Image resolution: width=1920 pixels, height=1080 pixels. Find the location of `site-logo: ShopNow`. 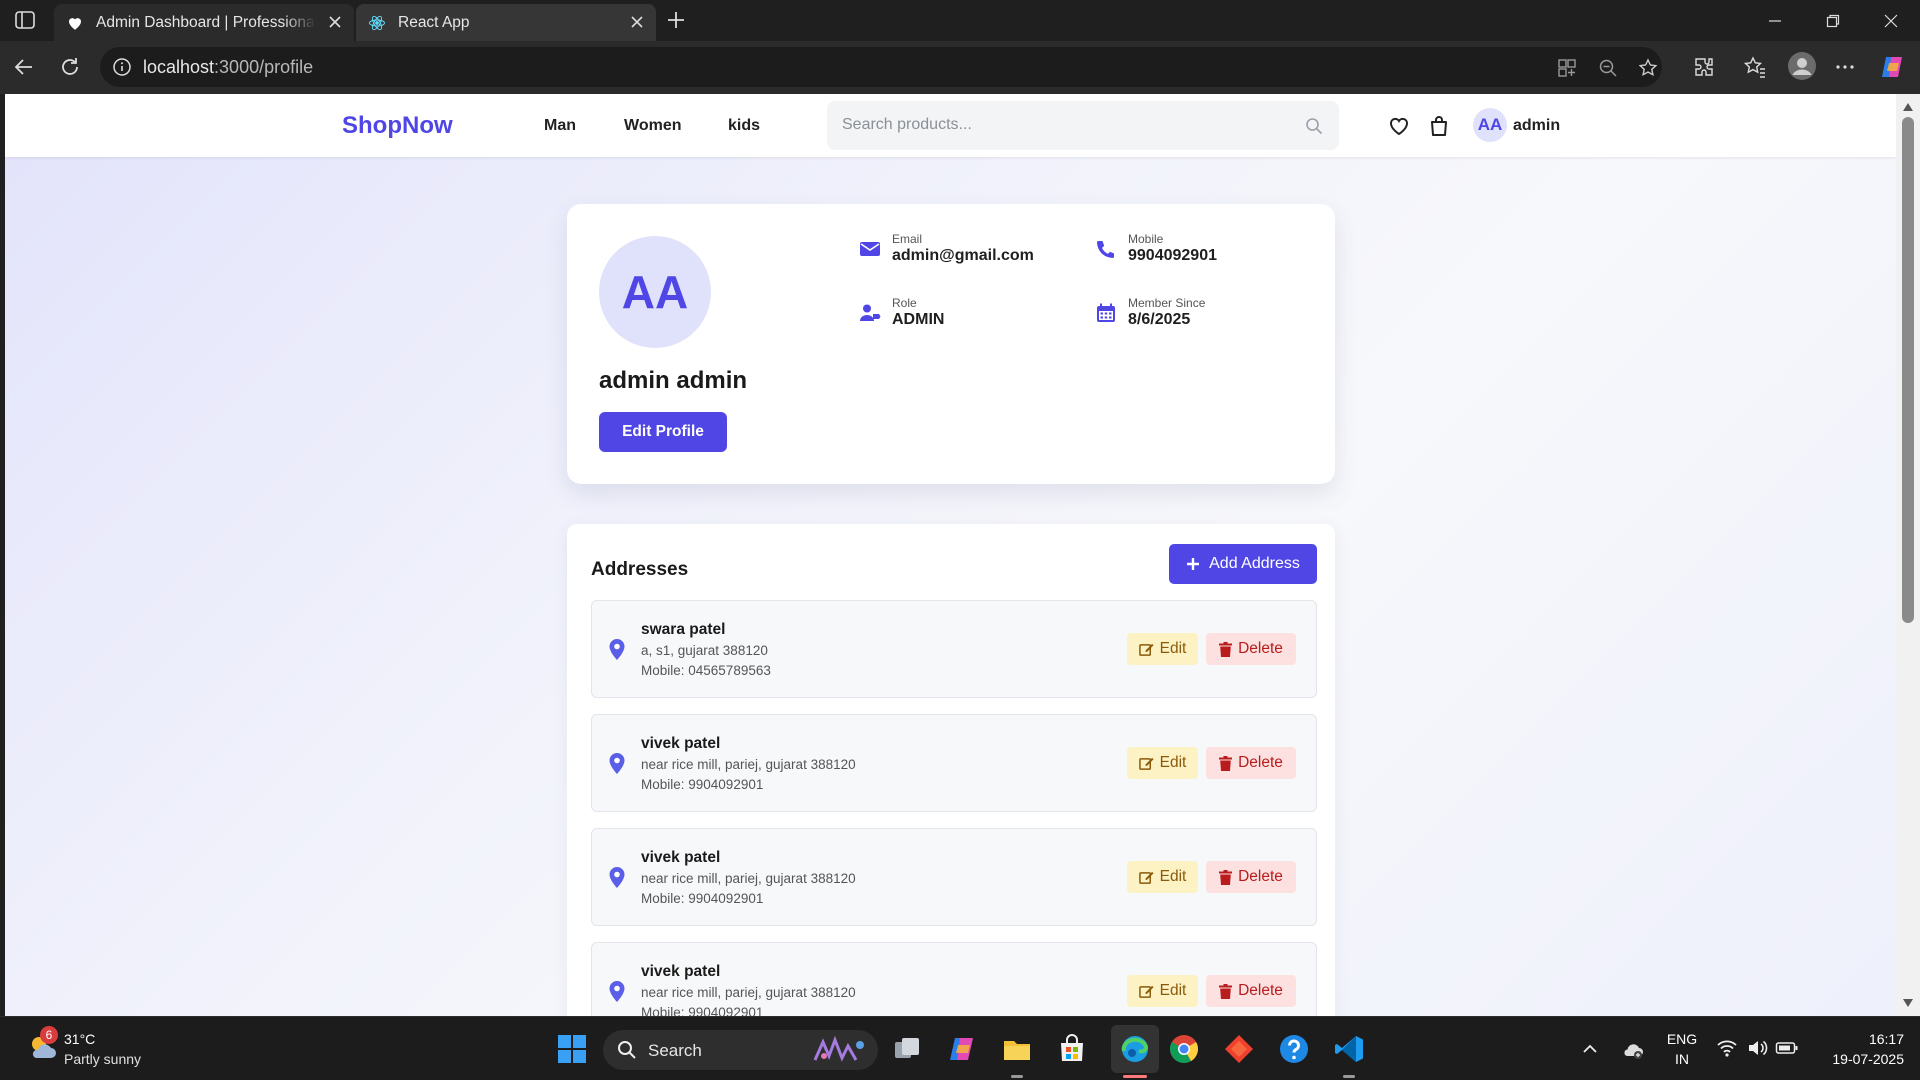

site-logo: ShopNow is located at coordinates (397, 126).